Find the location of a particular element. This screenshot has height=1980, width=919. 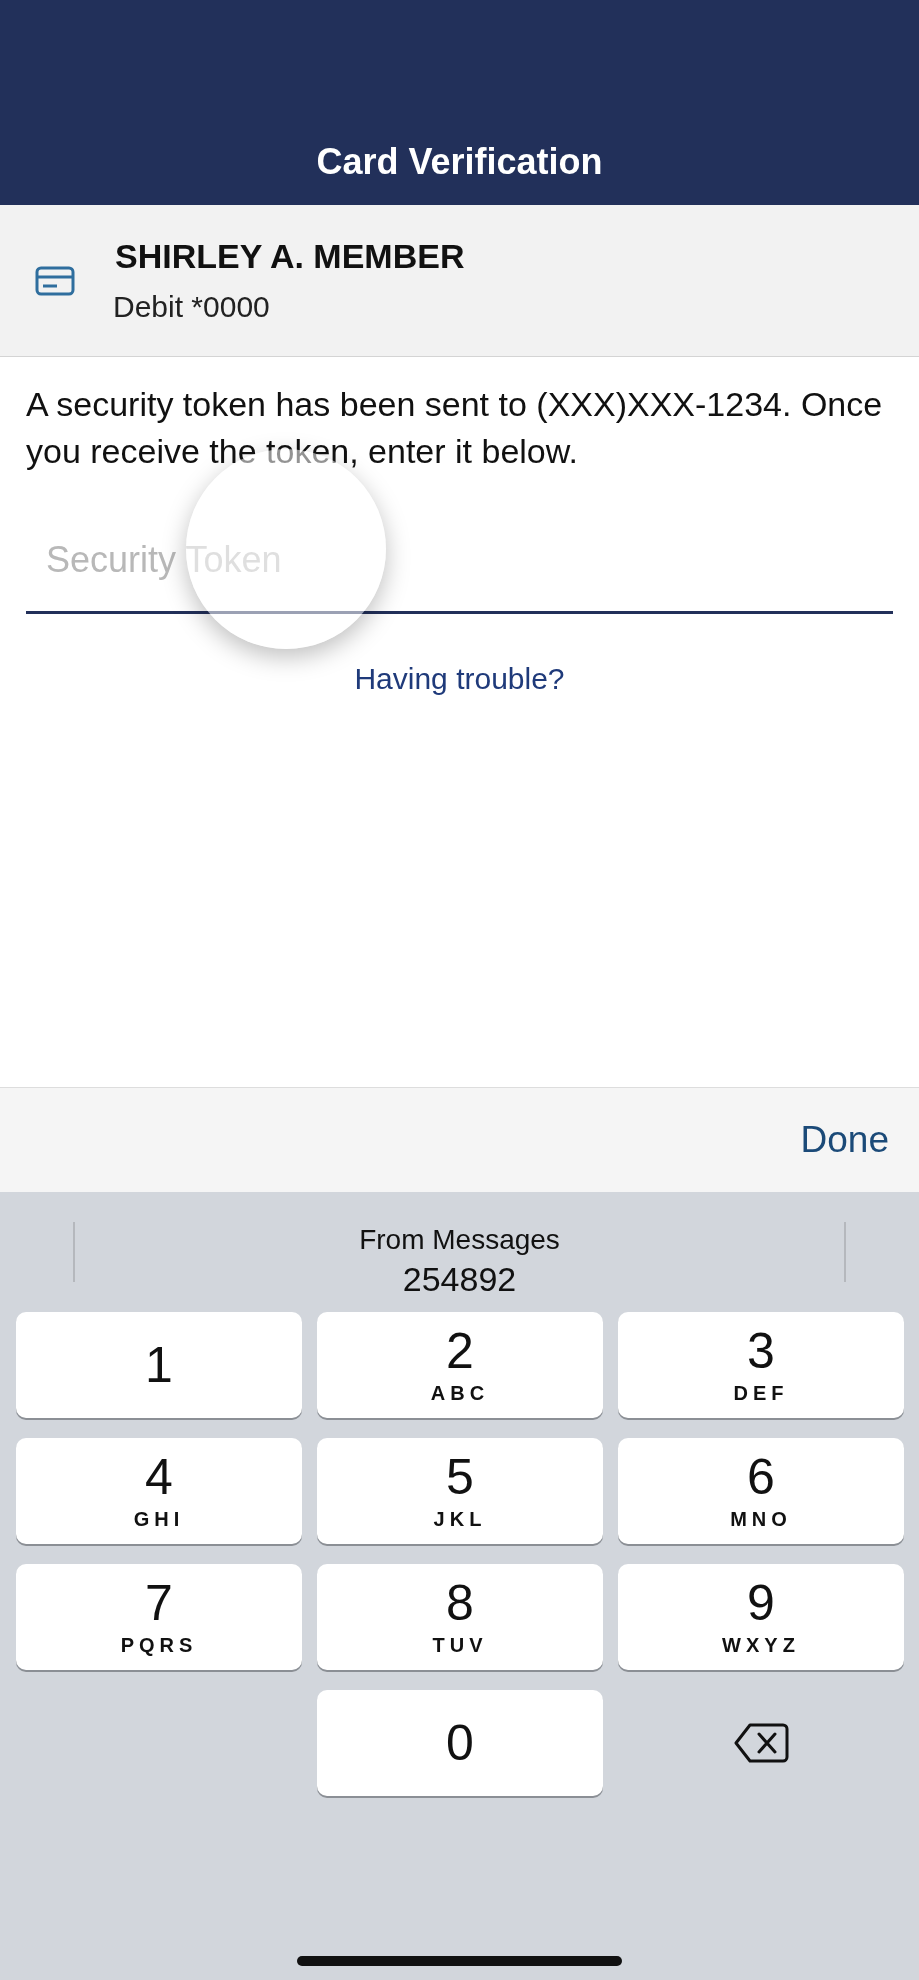

credit-card-icon is located at coordinates (55, 280).